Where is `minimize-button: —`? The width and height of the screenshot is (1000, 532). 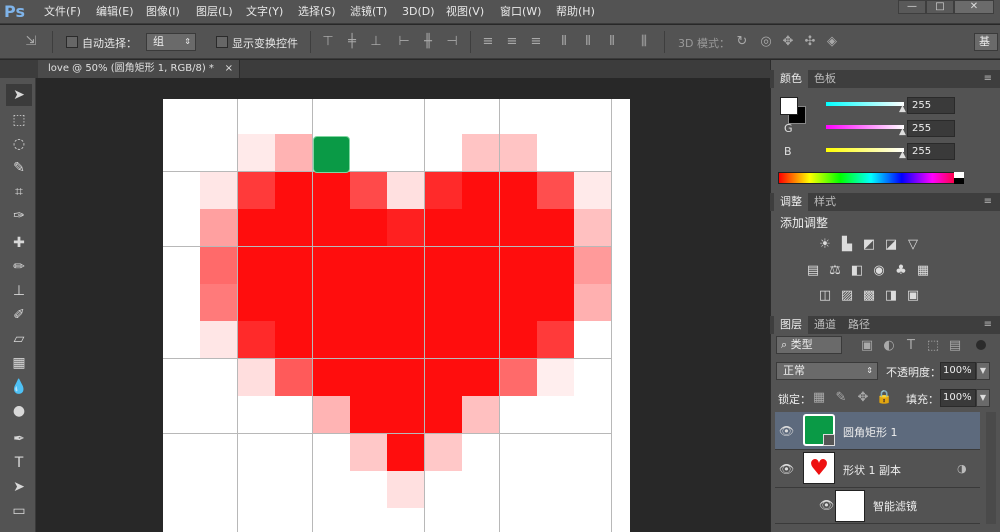 minimize-button: — is located at coordinates (912, 7).